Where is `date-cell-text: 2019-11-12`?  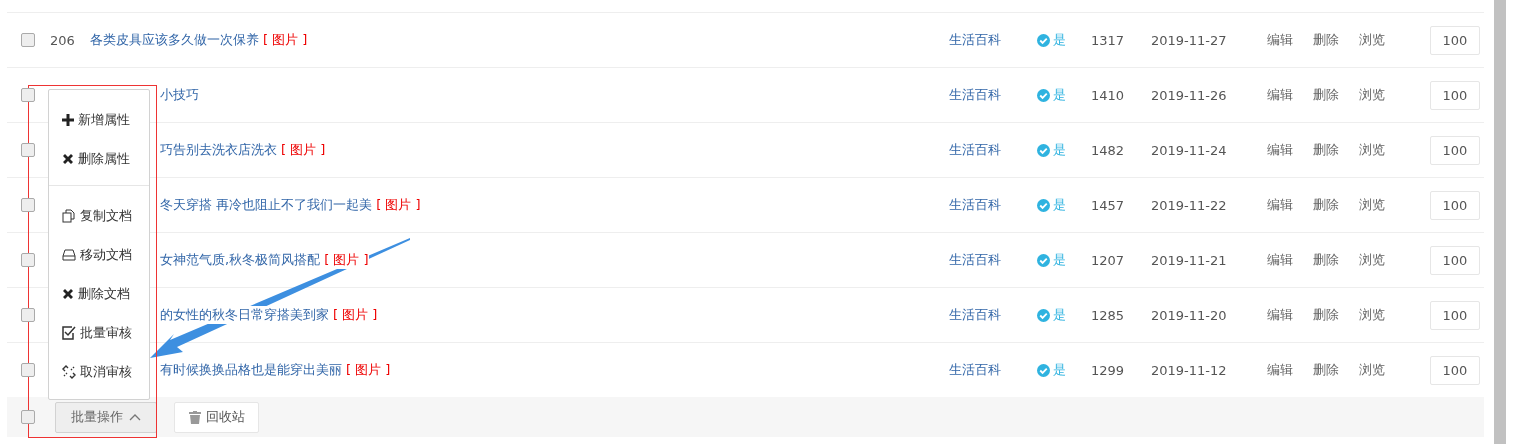
date-cell-text: 2019-11-12 is located at coordinates (1189, 370).